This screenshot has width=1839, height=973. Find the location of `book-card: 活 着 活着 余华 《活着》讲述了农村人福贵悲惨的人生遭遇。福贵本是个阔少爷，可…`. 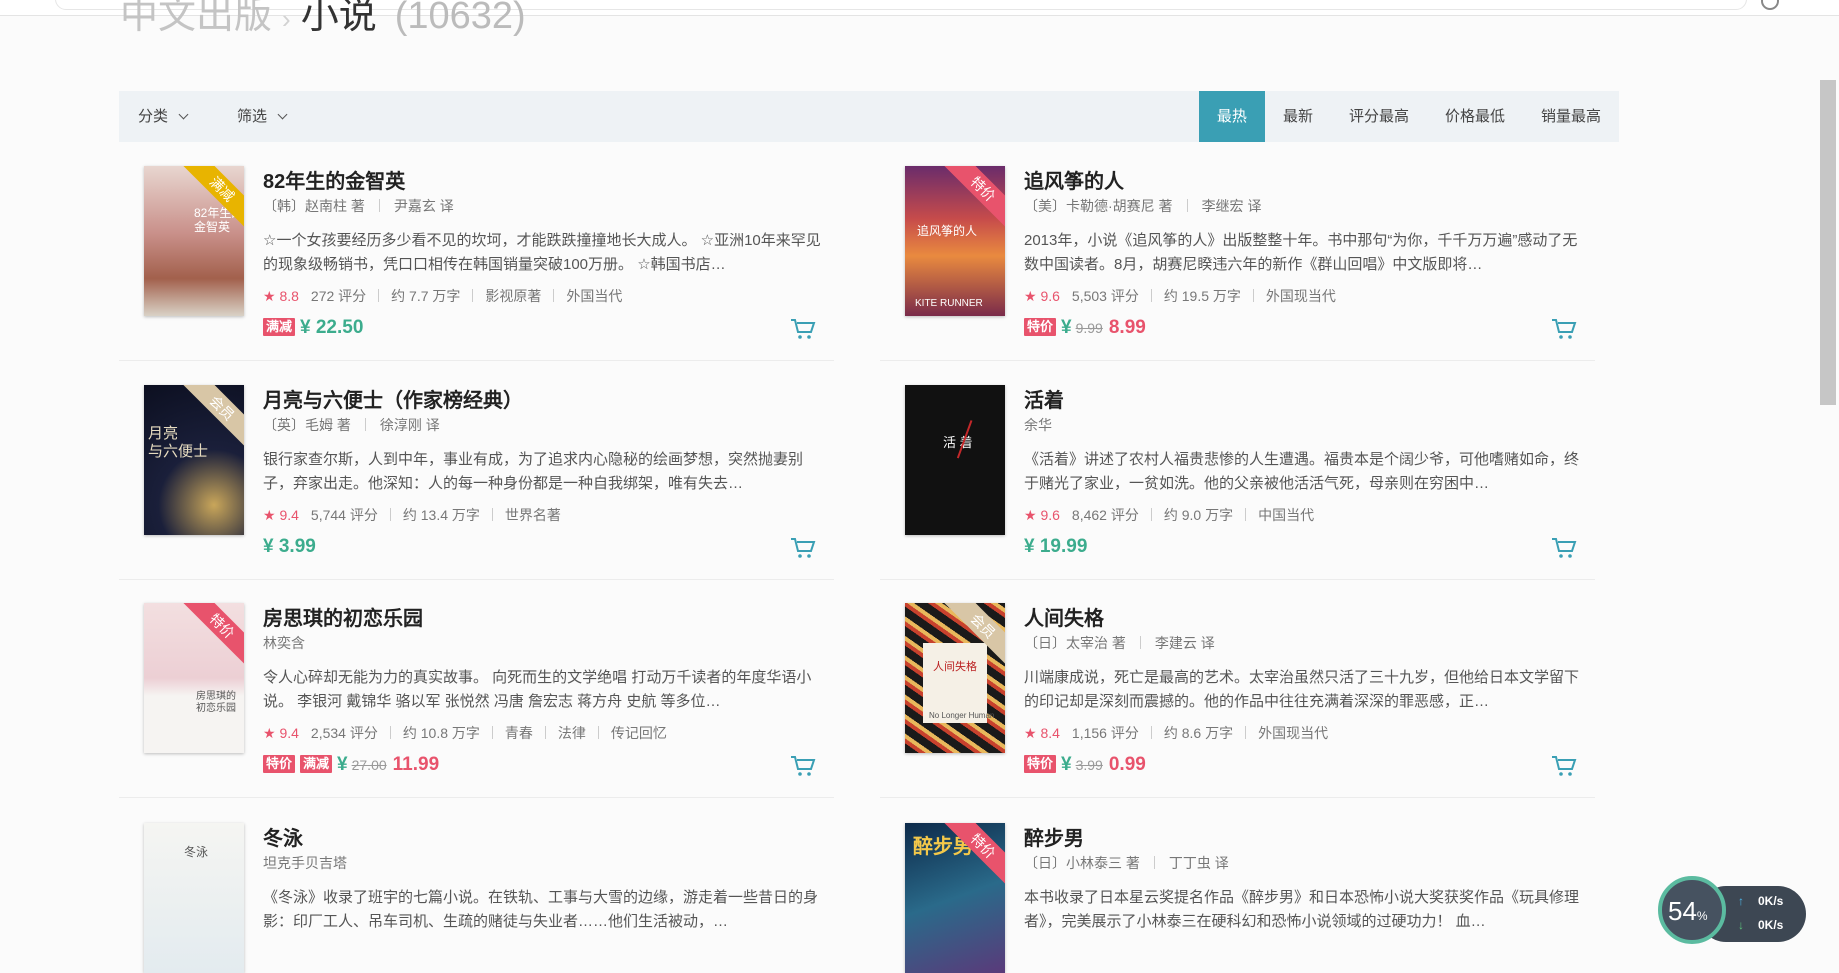

book-card: 活 着 活着 余华 《活着》讲述了农村人福贵悲惨的人生遭遇。福贵本是个阔少爷，可… is located at coordinates (1237, 471).